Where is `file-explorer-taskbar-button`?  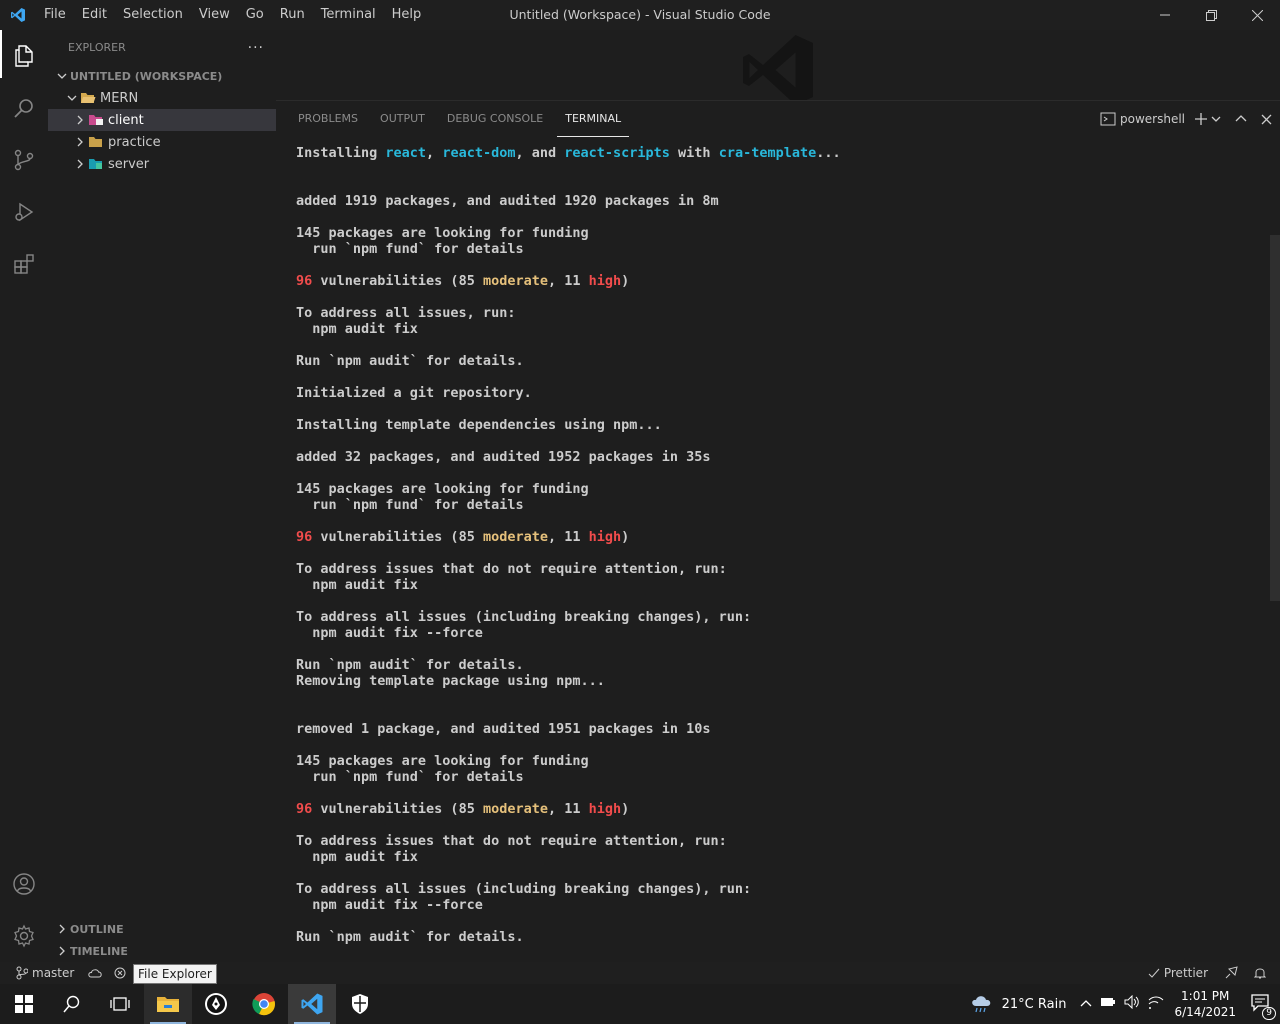 file-explorer-taskbar-button is located at coordinates (168, 1004).